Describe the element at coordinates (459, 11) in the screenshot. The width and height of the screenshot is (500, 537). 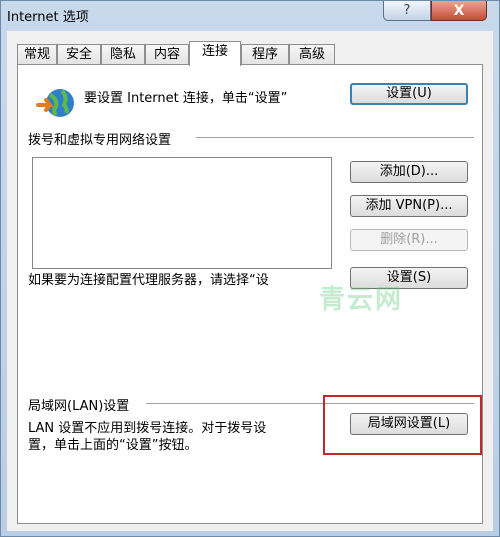
I see `close-button: X` at that location.